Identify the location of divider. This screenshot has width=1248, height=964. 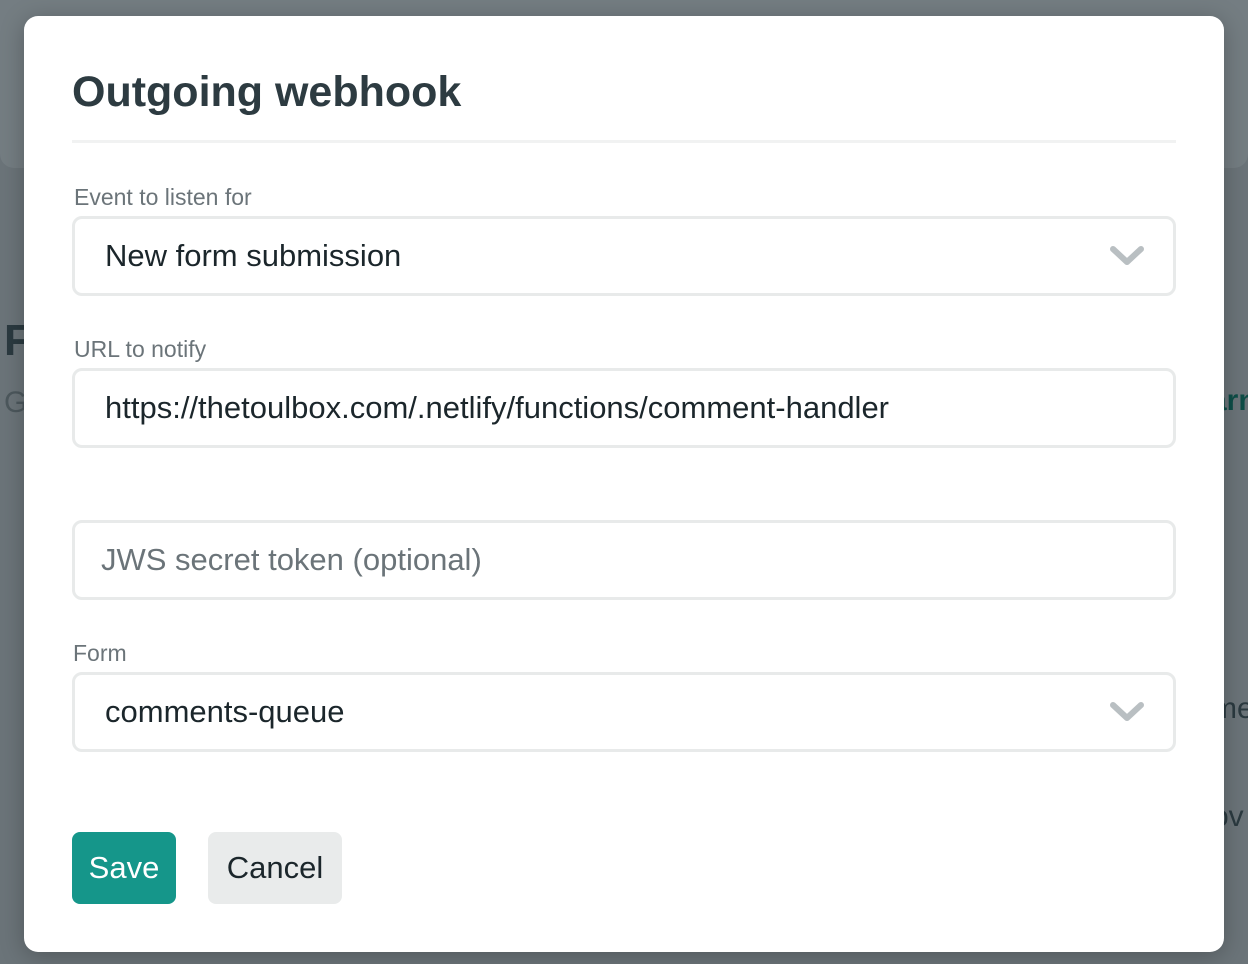
(624, 141).